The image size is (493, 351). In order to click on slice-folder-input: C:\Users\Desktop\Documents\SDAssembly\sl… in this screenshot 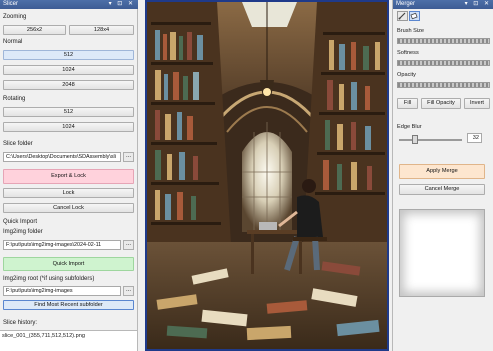, I will do `click(62, 157)`.